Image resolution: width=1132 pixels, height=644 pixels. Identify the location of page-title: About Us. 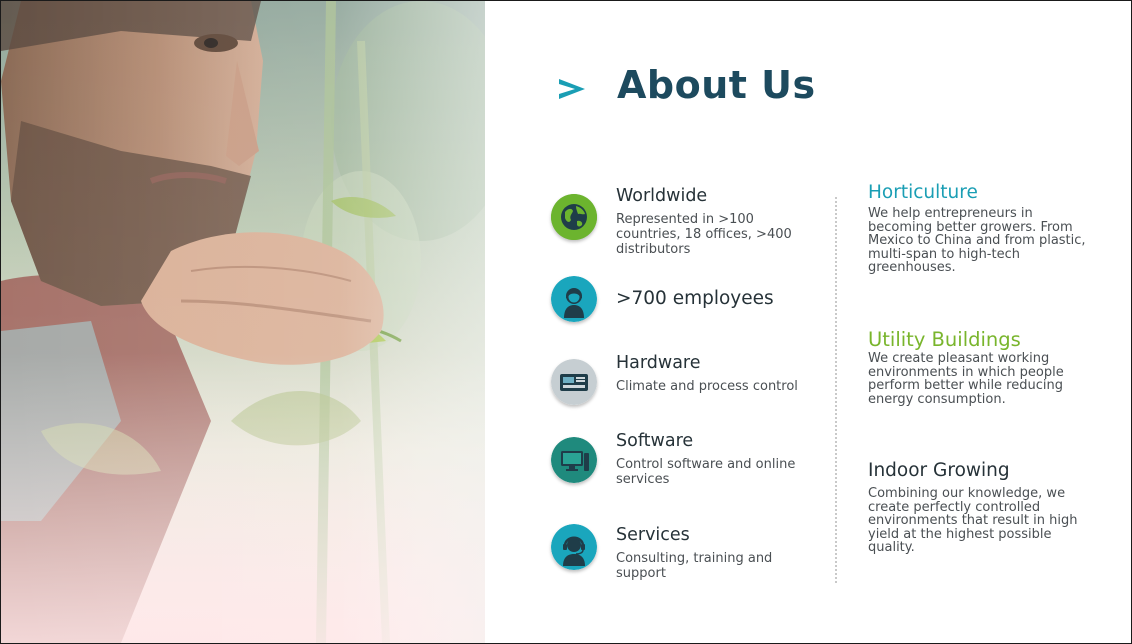
(716, 85).